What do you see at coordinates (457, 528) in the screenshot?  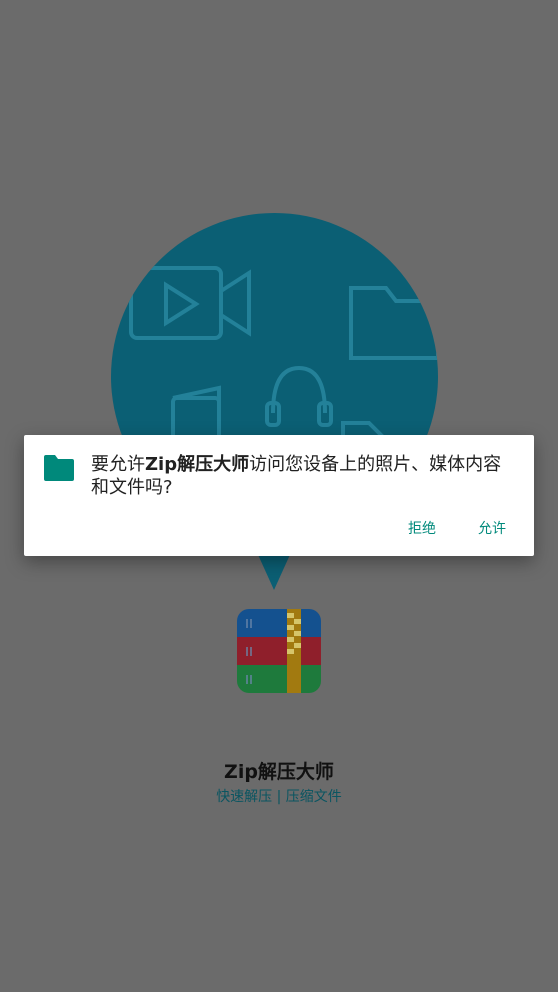 I see `dialog-actions: 拒绝 允许` at bounding box center [457, 528].